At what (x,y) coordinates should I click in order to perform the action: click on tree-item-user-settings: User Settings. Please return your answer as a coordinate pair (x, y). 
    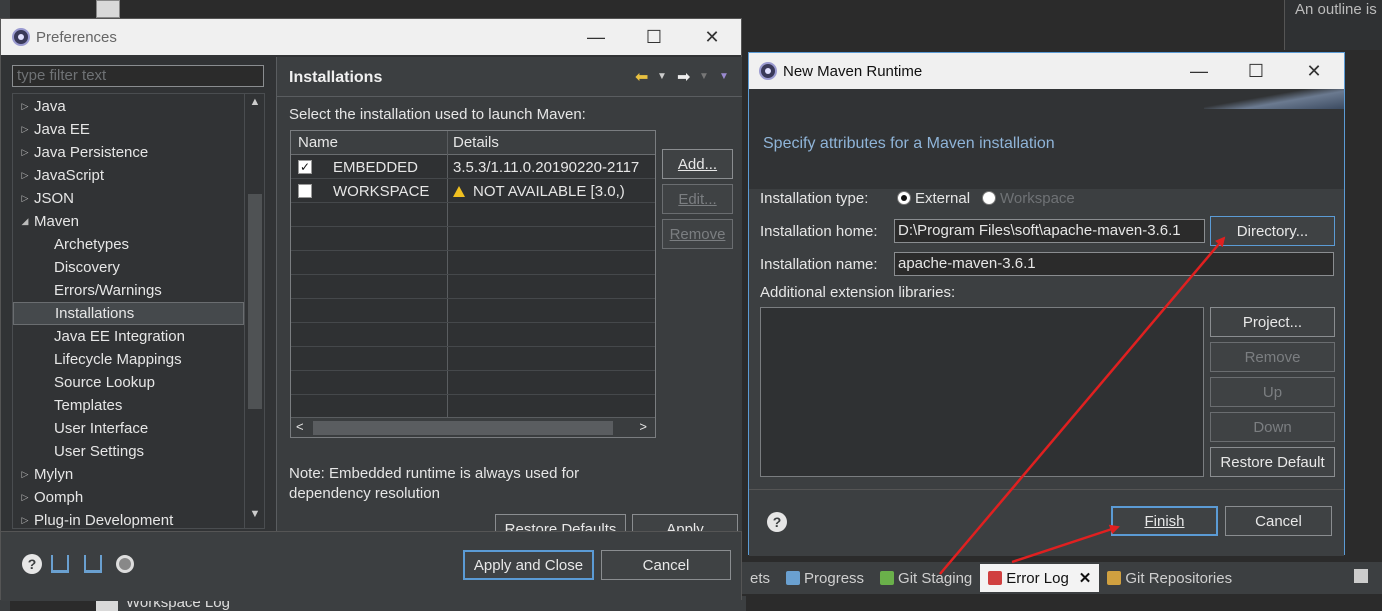
    Looking at the image, I should click on (128, 451).